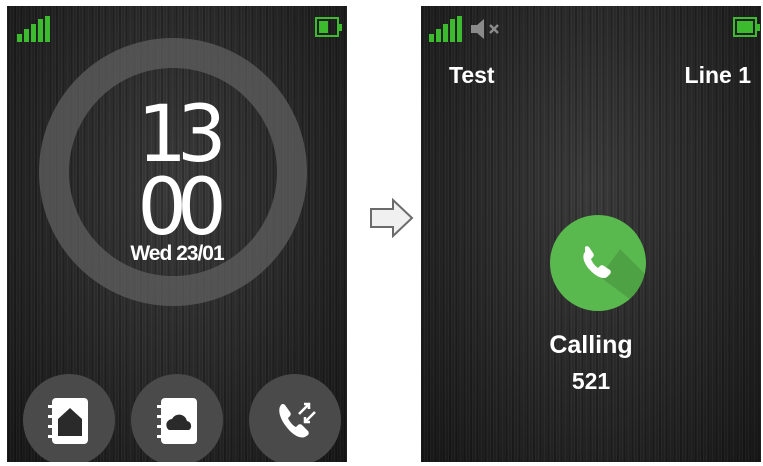 This screenshot has height=466, width=763. What do you see at coordinates (297, 420) in the screenshot?
I see `phone-call-log-icon` at bounding box center [297, 420].